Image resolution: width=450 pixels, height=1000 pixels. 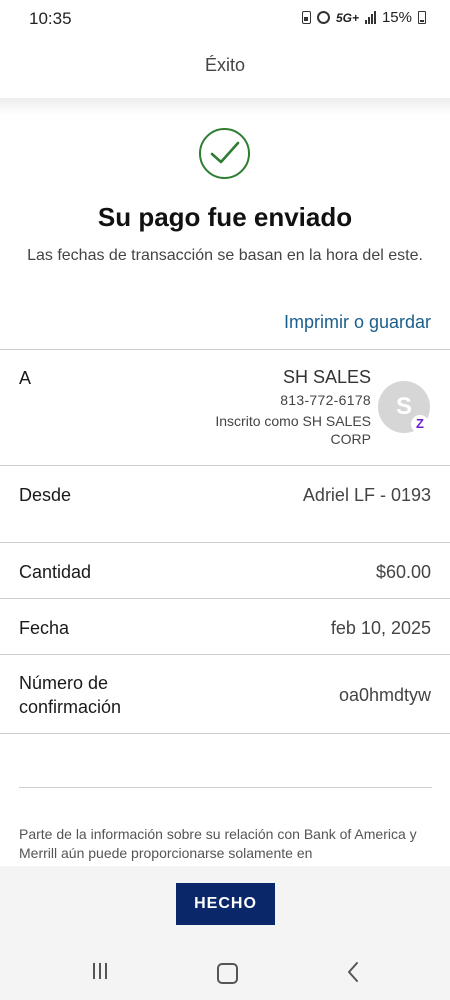 I want to click on to-label: A, so click(x=25, y=378).